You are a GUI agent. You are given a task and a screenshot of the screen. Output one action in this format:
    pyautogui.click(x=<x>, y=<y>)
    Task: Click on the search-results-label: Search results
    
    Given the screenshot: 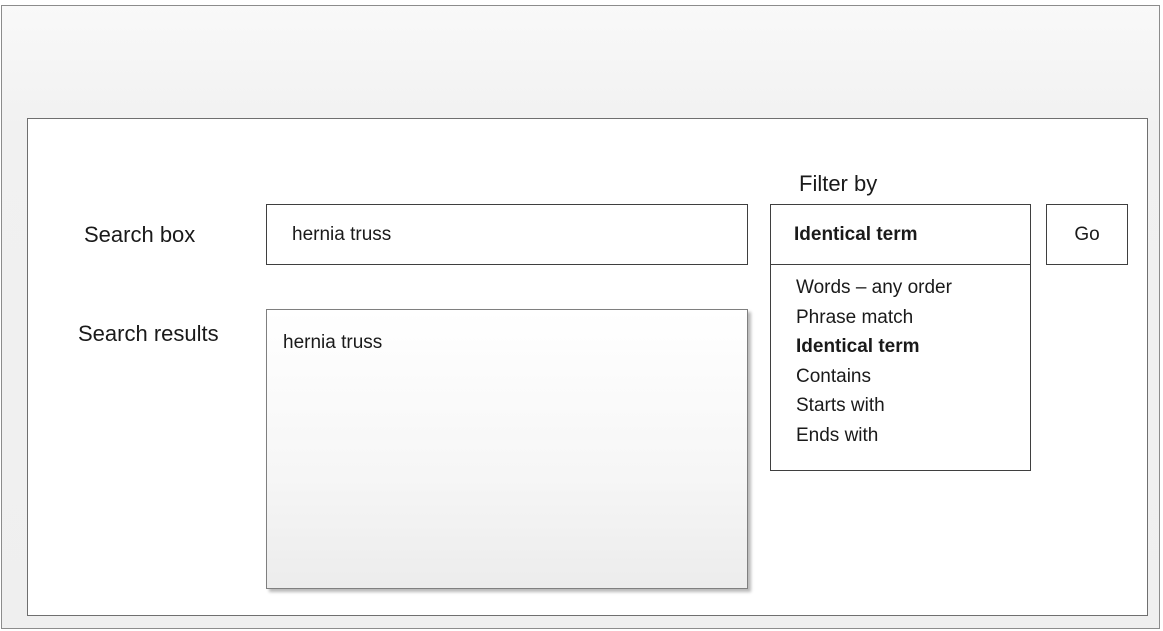 What is the action you would take?
    pyautogui.click(x=148, y=333)
    